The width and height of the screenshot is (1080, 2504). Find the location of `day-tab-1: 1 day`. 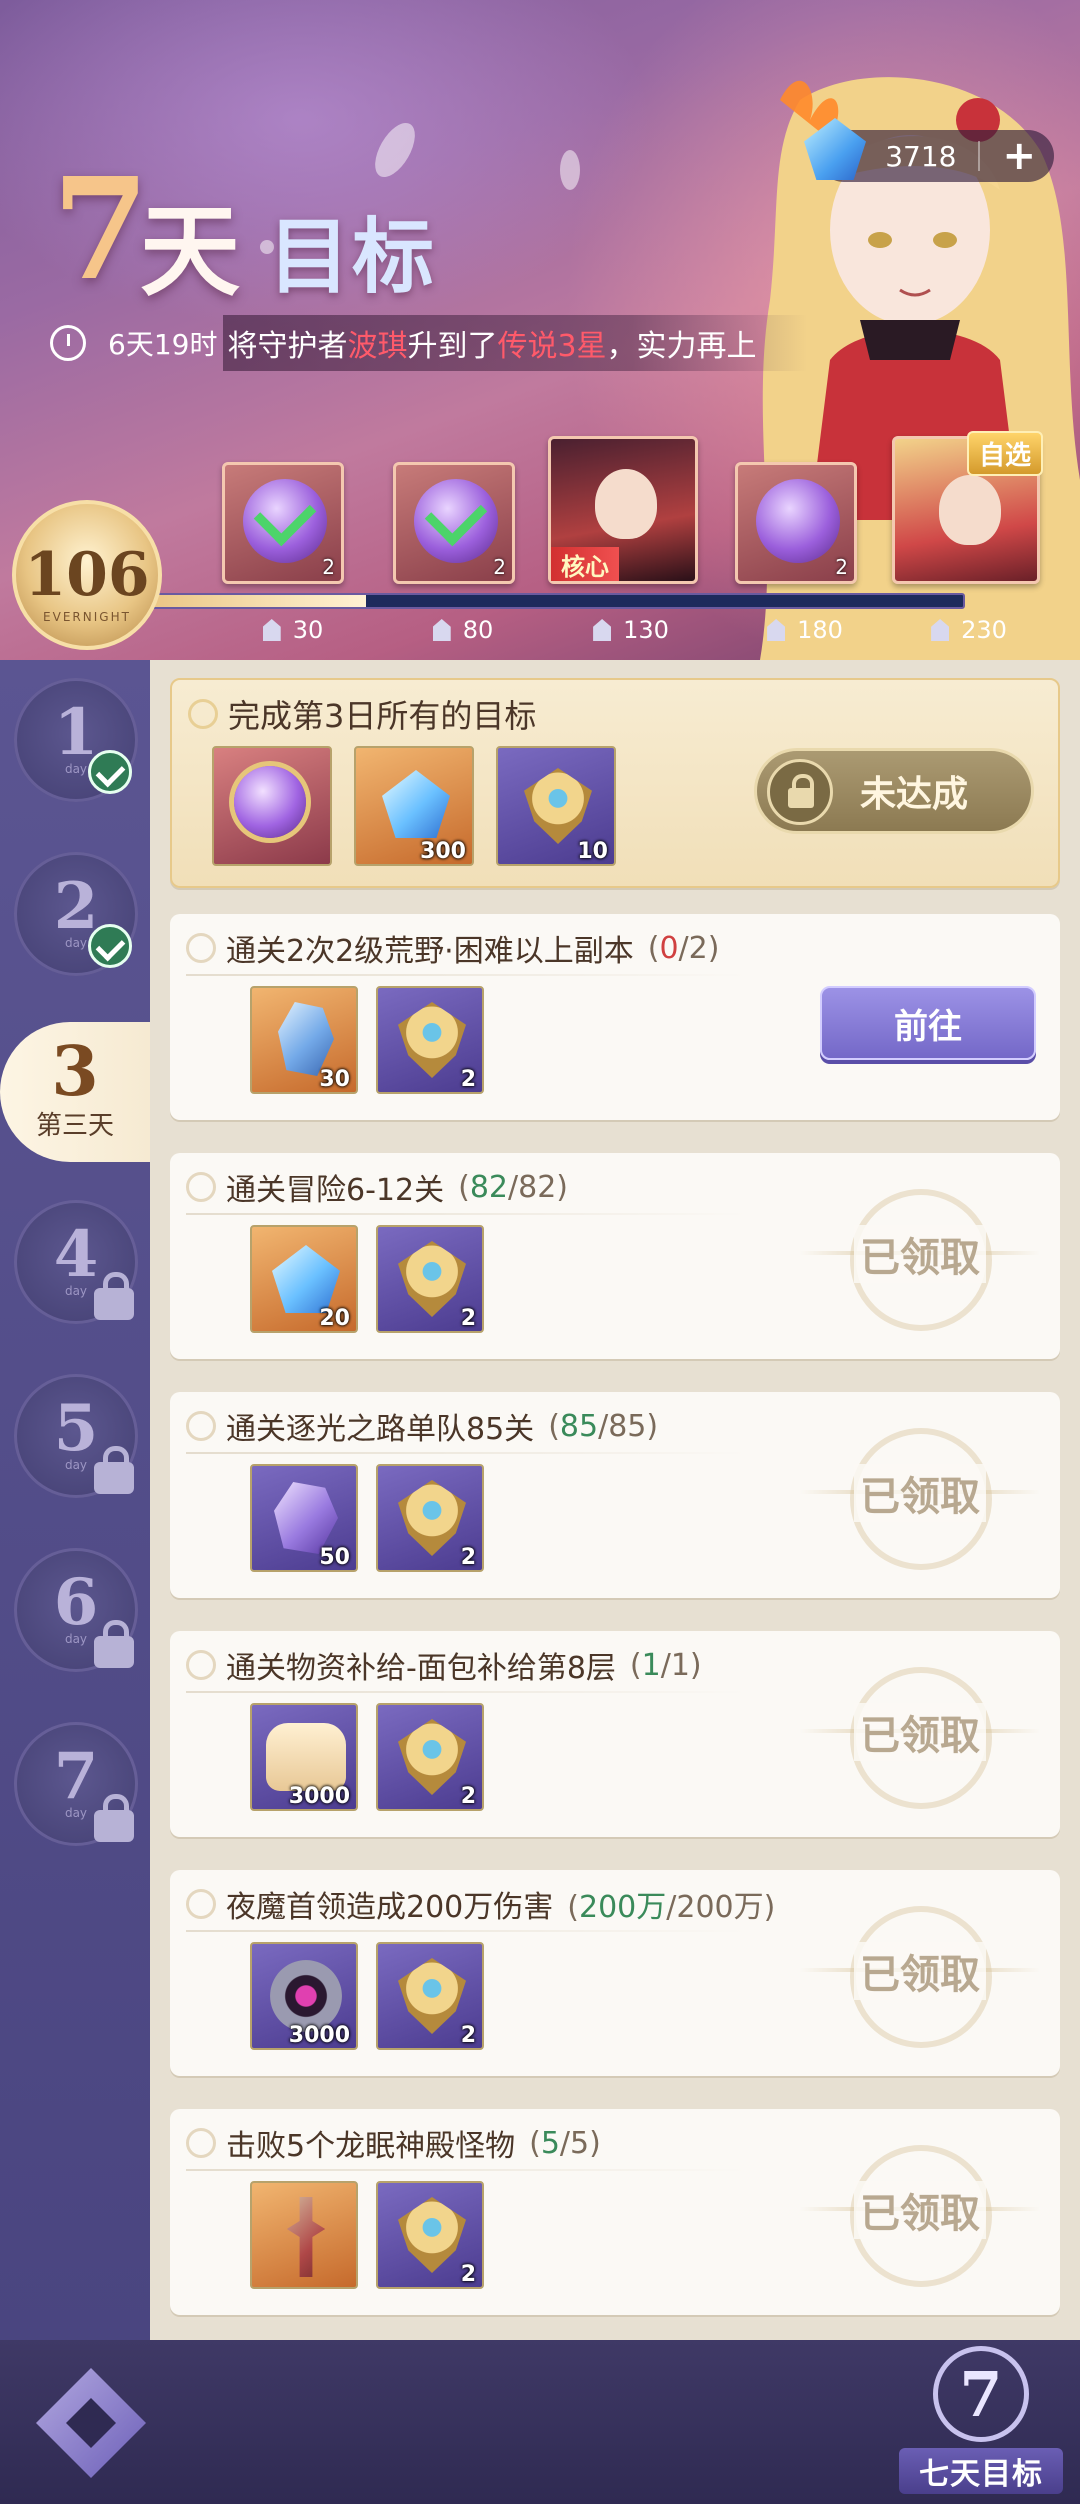

day-tab-1: 1 day is located at coordinates (76, 740).